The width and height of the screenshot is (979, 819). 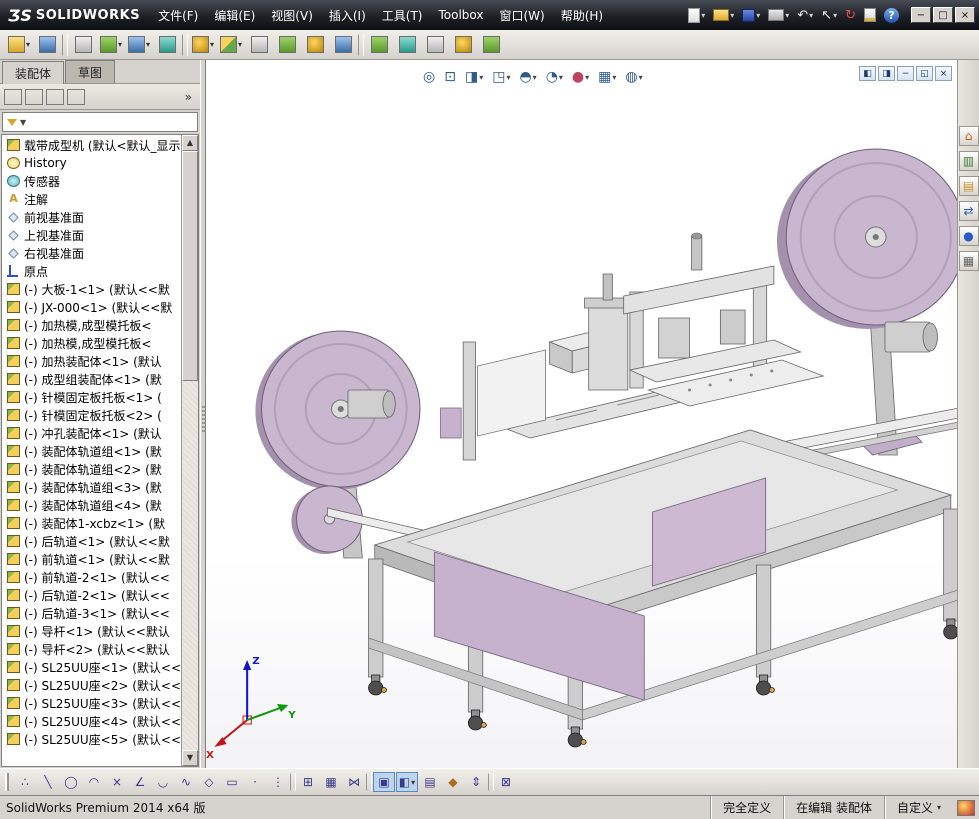 What do you see at coordinates (91, 685) in the screenshot?
I see `tree-item: (-) SL25UU座<2> (默认<<` at bounding box center [91, 685].